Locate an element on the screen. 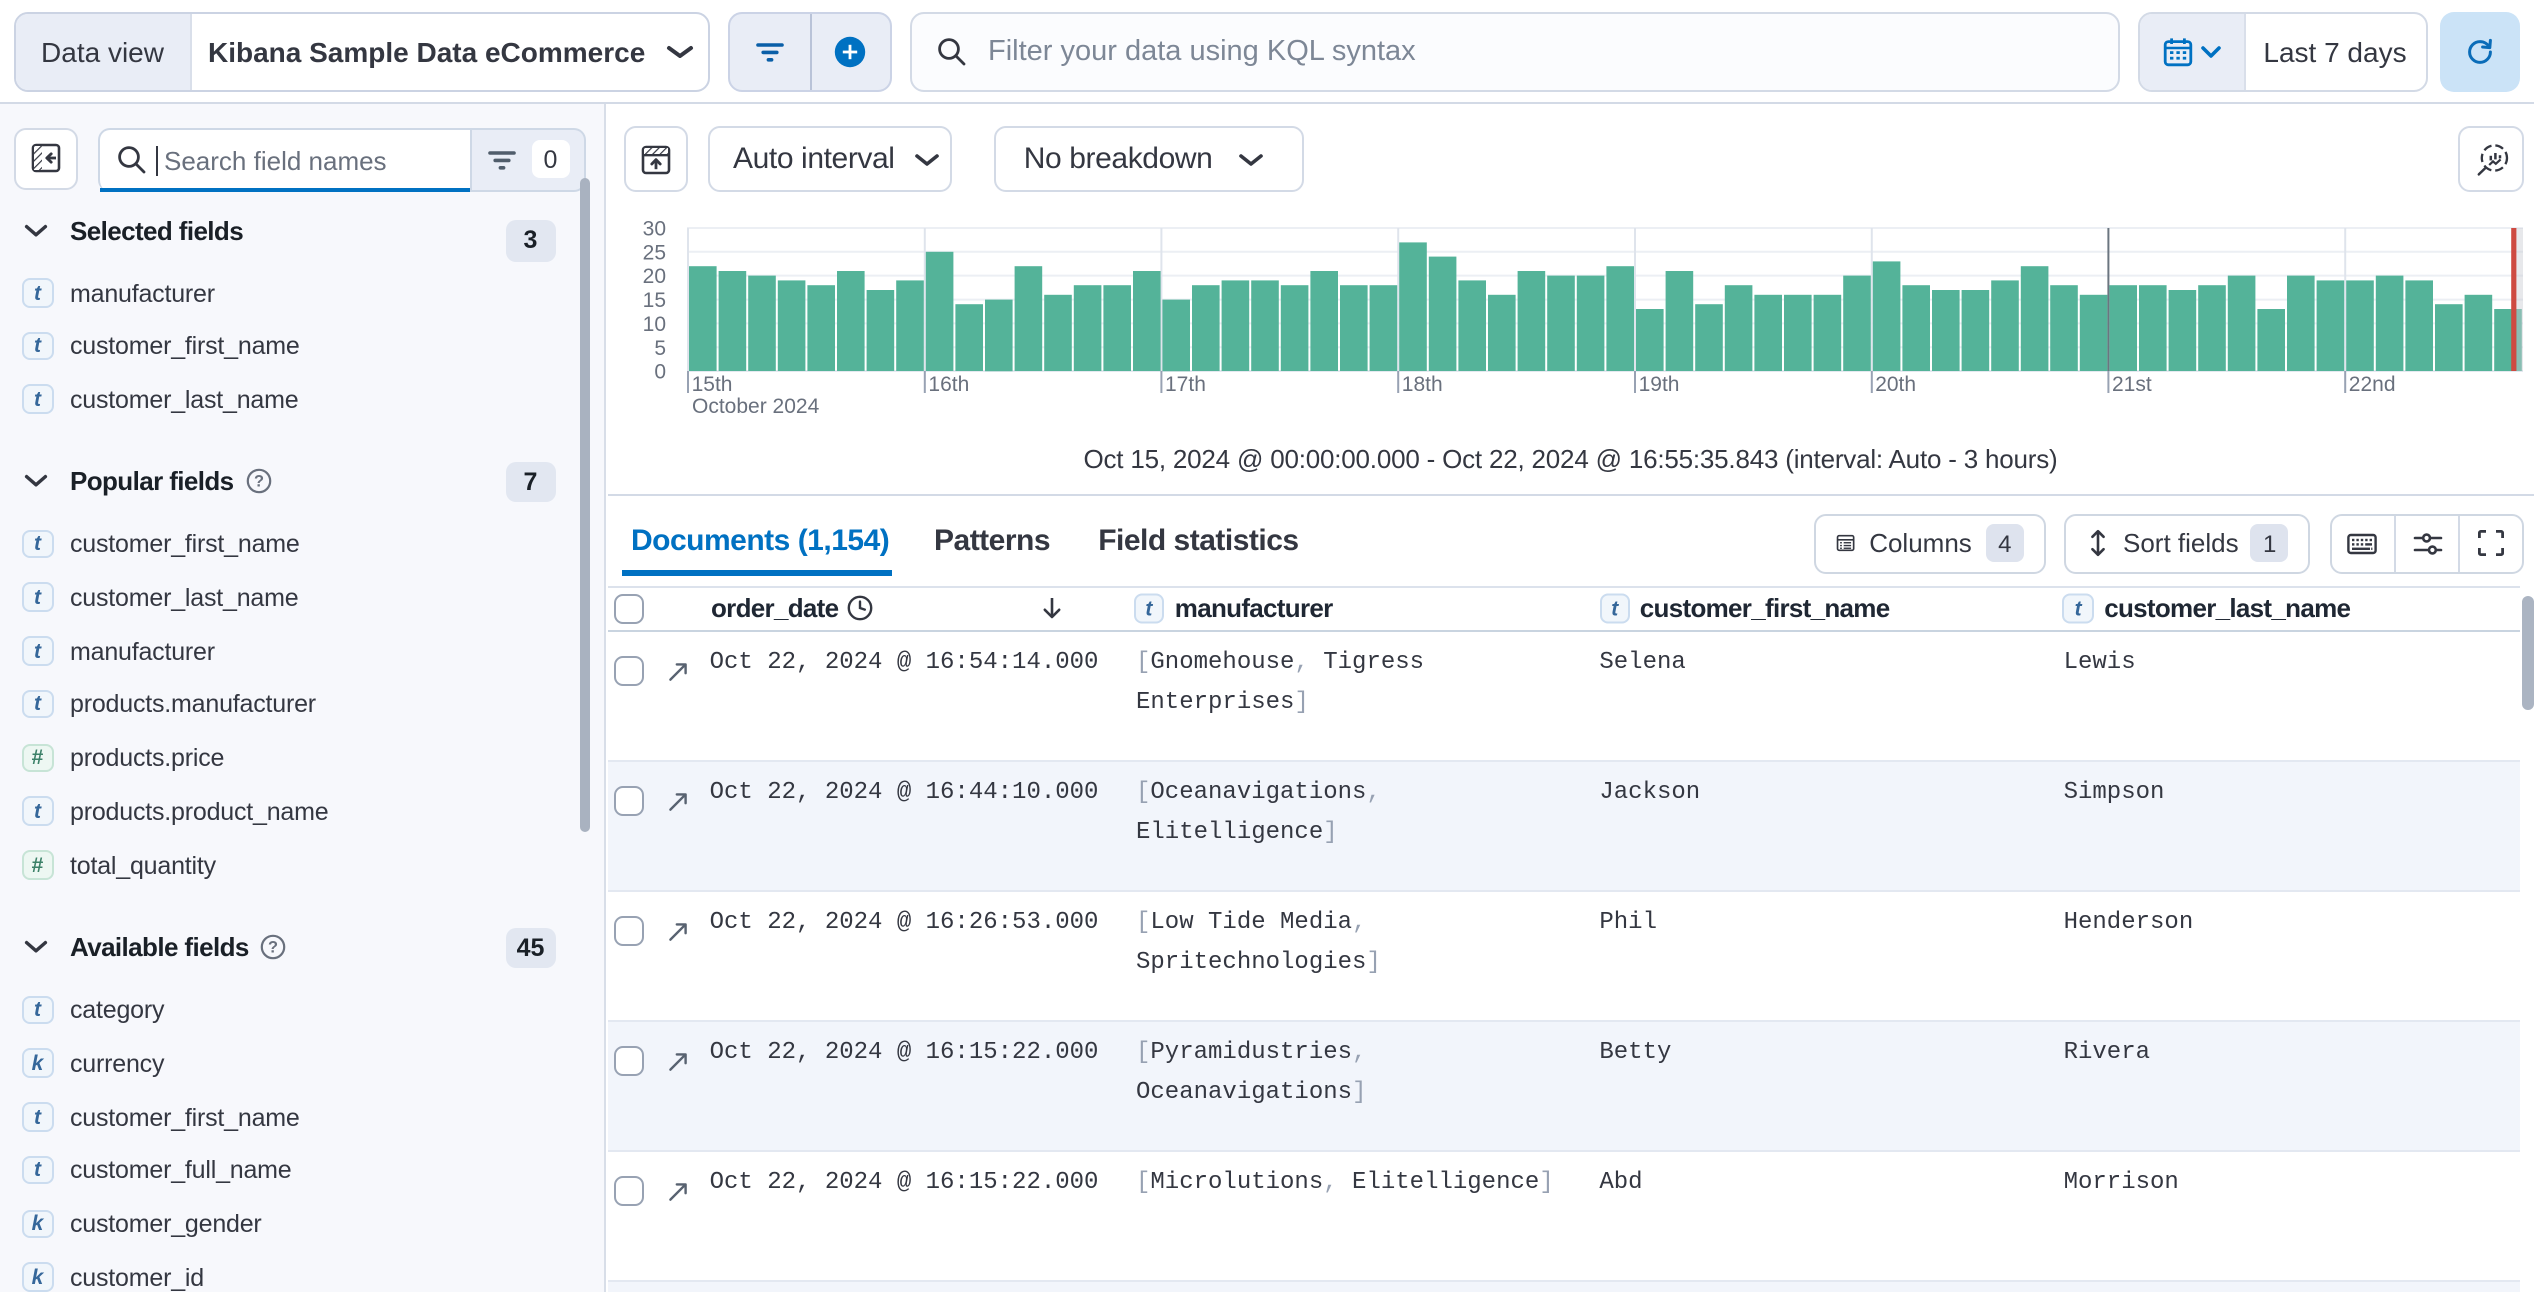 The width and height of the screenshot is (2534, 1303). svg-text: 17th is located at coordinates (1184, 384).